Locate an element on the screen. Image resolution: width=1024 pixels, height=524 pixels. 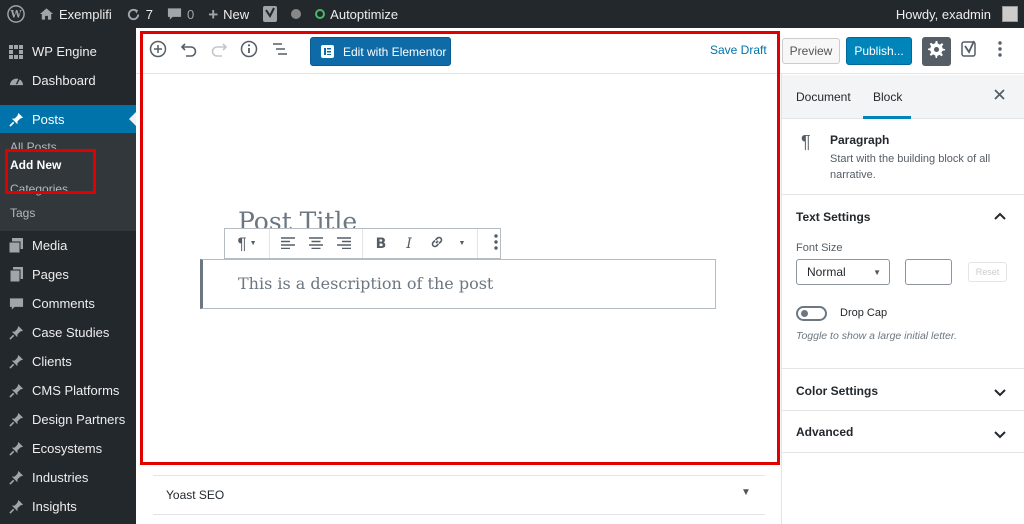
sidebar-item-design-partners: Design Partners is located at coordinates (68, 419).